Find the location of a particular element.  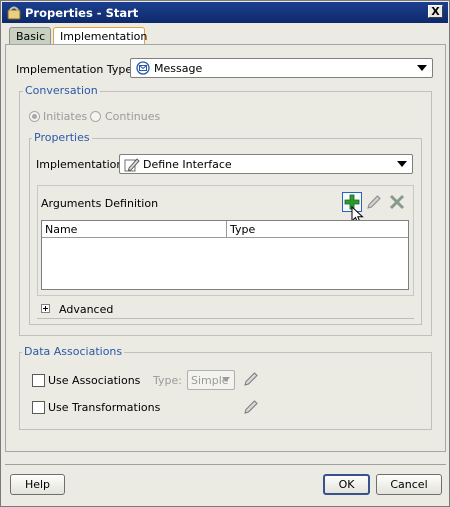

radio-continues-label: Continues is located at coordinates (133, 116).